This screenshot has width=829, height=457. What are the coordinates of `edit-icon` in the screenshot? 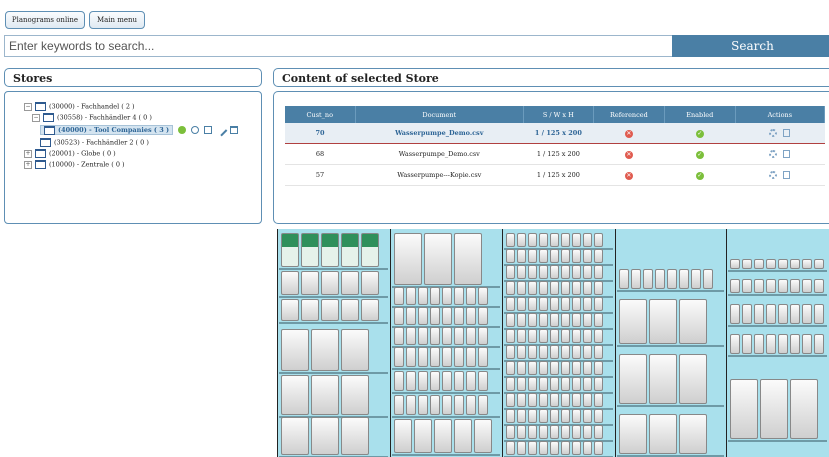 It's located at (221, 130).